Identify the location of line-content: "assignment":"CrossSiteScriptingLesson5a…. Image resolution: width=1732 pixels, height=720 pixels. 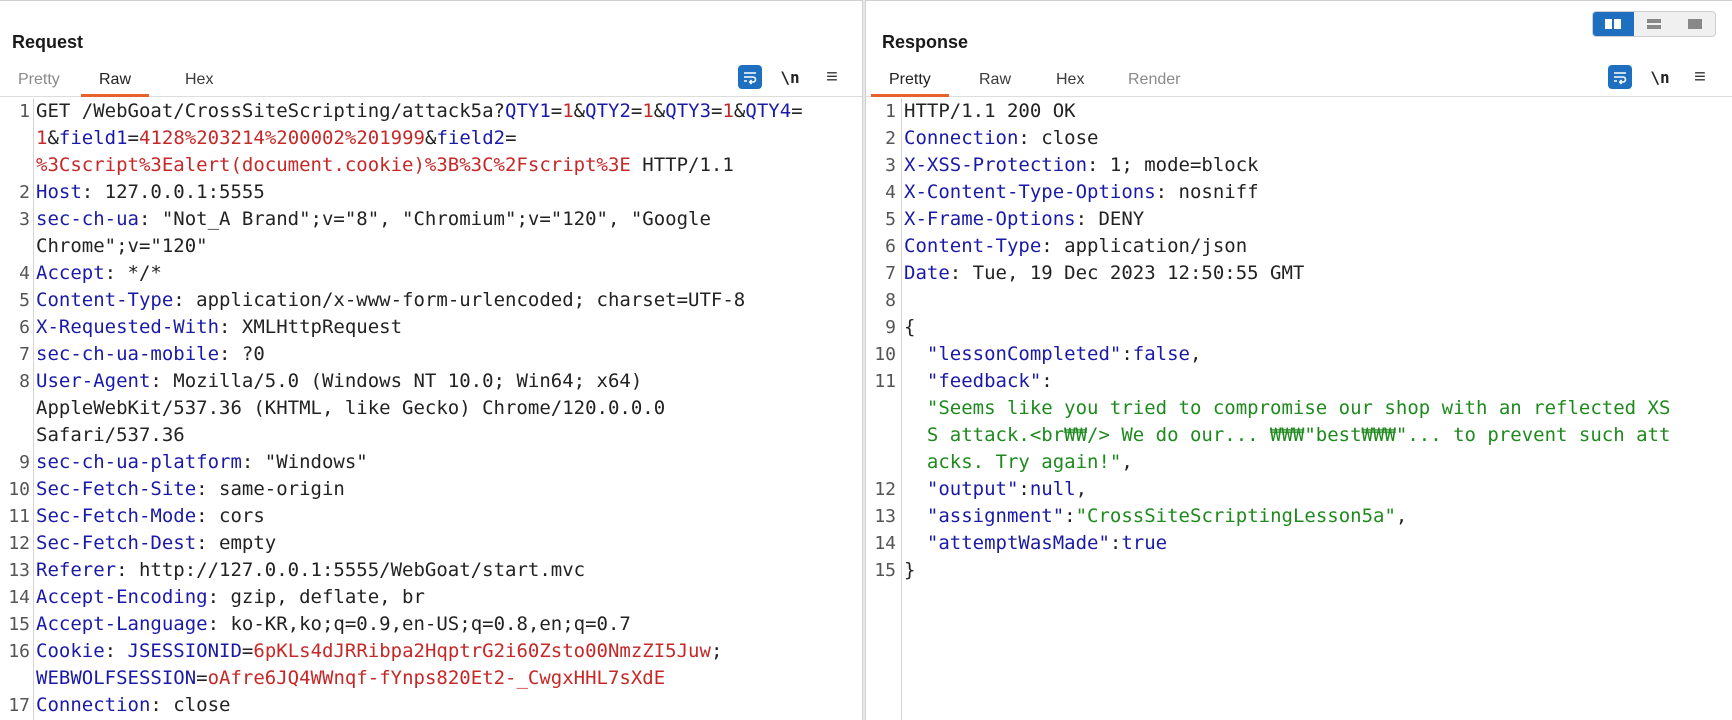
(1155, 516).